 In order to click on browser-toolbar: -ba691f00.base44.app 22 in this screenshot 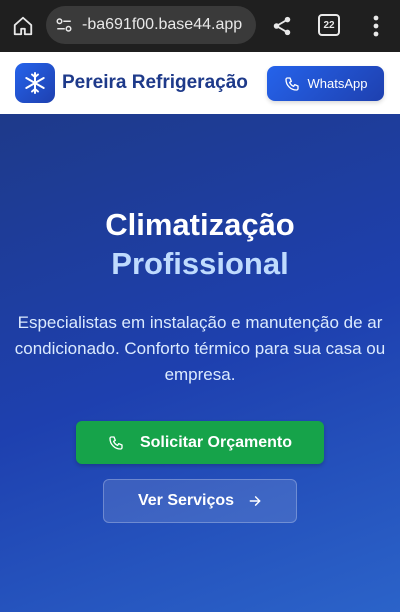, I will do `click(200, 26)`.